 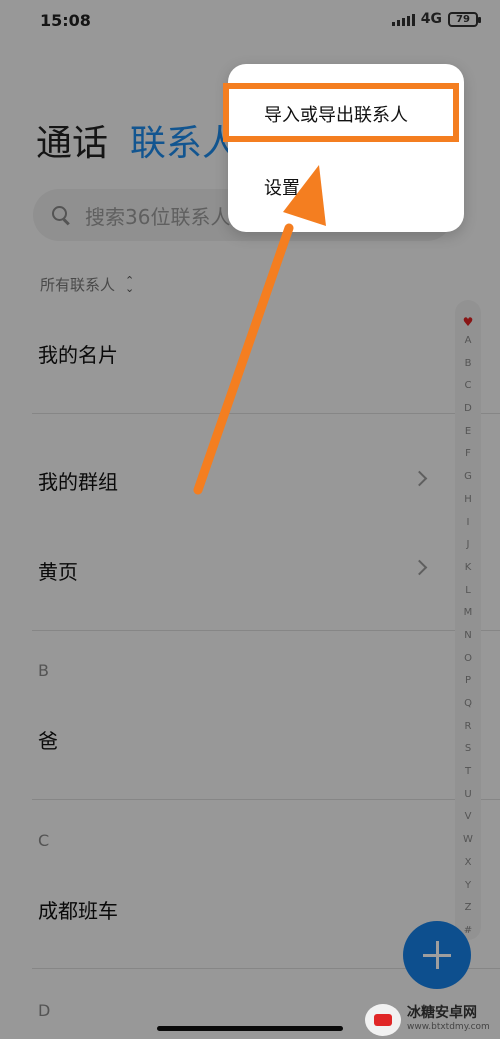 What do you see at coordinates (304, 195) in the screenshot?
I see `arrow-head` at bounding box center [304, 195].